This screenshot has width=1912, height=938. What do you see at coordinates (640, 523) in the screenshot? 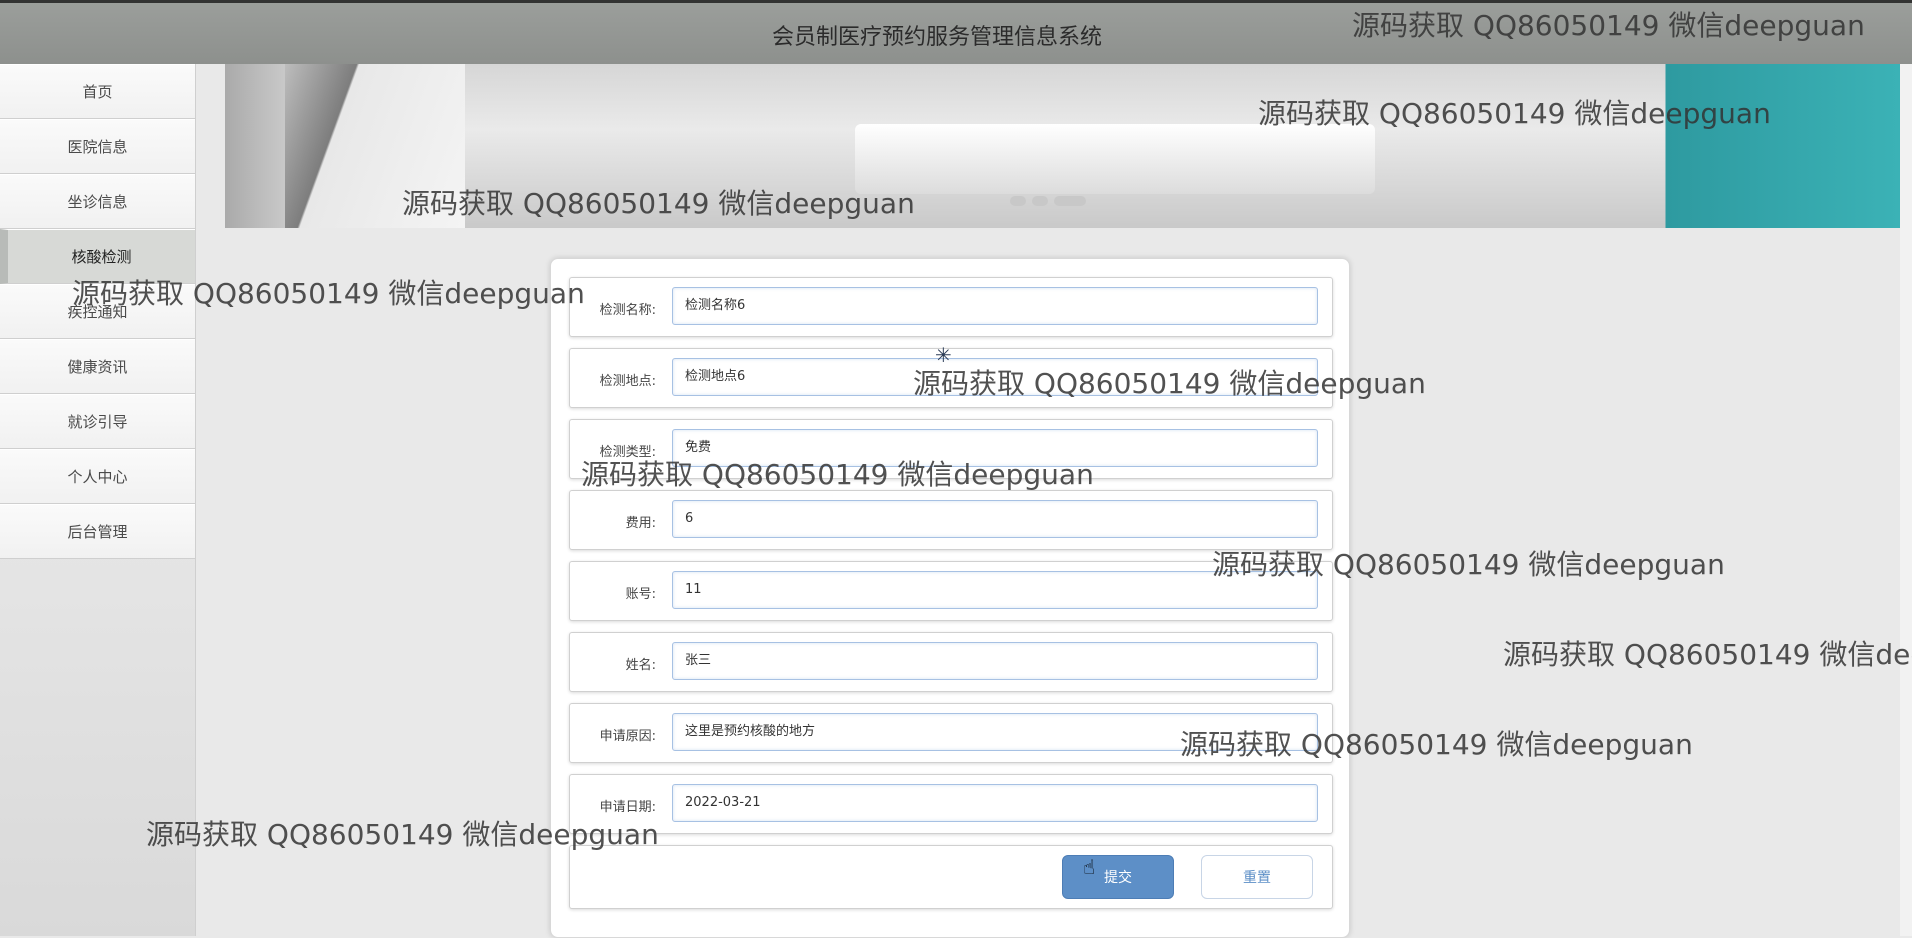
I see `field-label: 费用:` at bounding box center [640, 523].